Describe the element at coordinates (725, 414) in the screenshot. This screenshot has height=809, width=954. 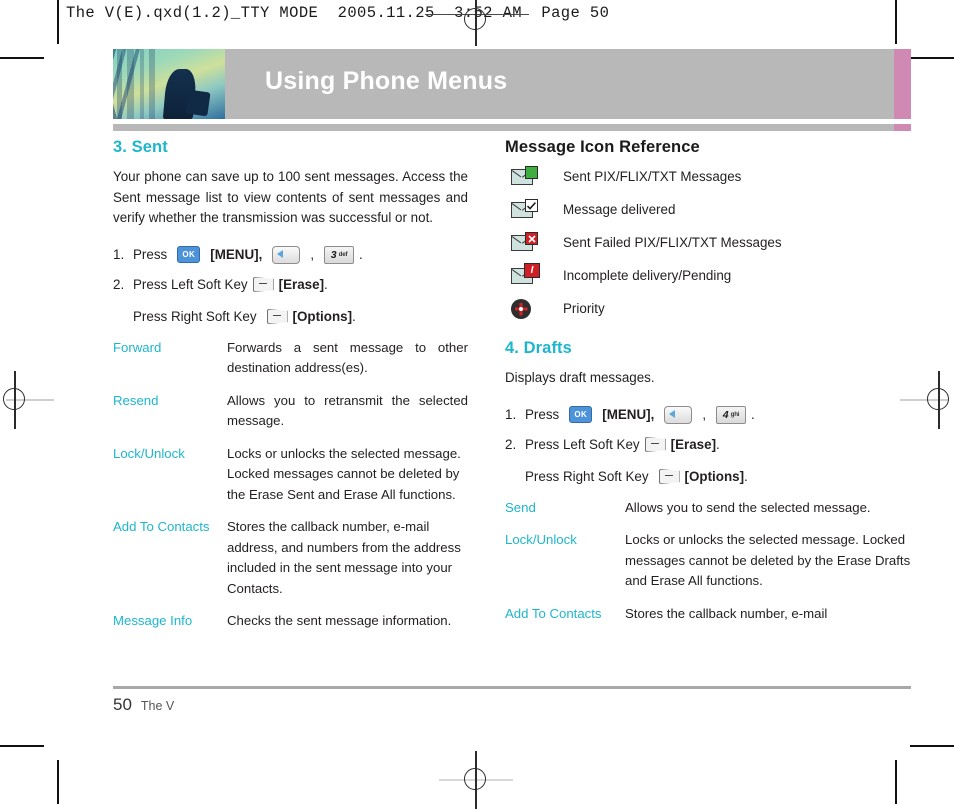
I see `number-key-digit: 4` at that location.